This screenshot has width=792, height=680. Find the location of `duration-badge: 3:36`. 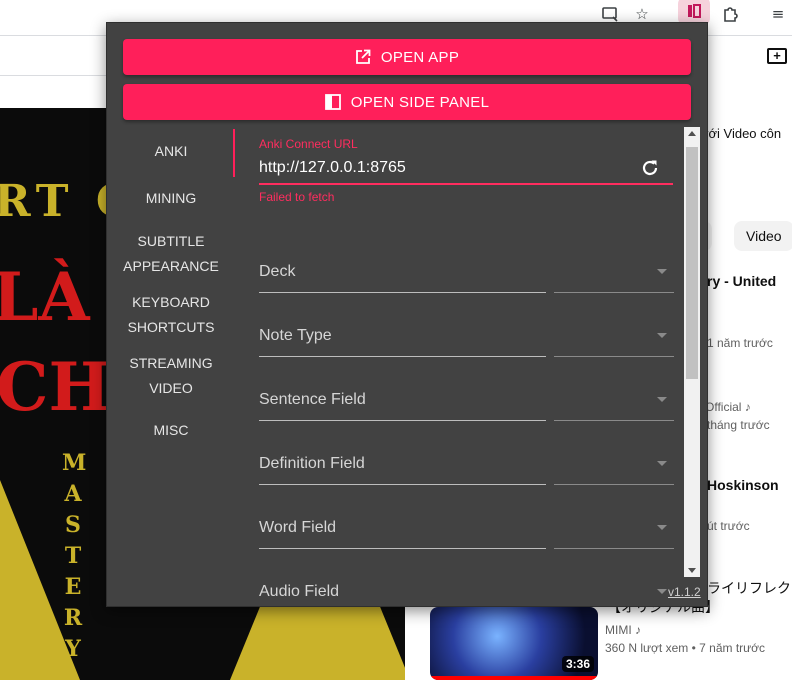

duration-badge: 3:36 is located at coordinates (577, 664).